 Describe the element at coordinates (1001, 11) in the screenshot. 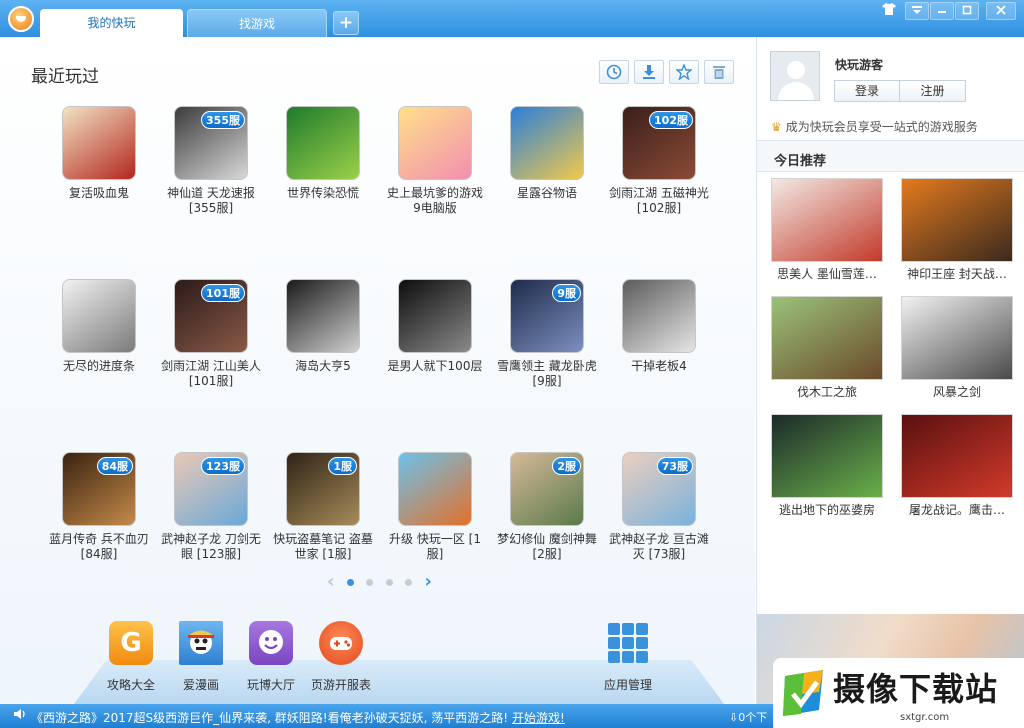

I see `close-icon` at that location.